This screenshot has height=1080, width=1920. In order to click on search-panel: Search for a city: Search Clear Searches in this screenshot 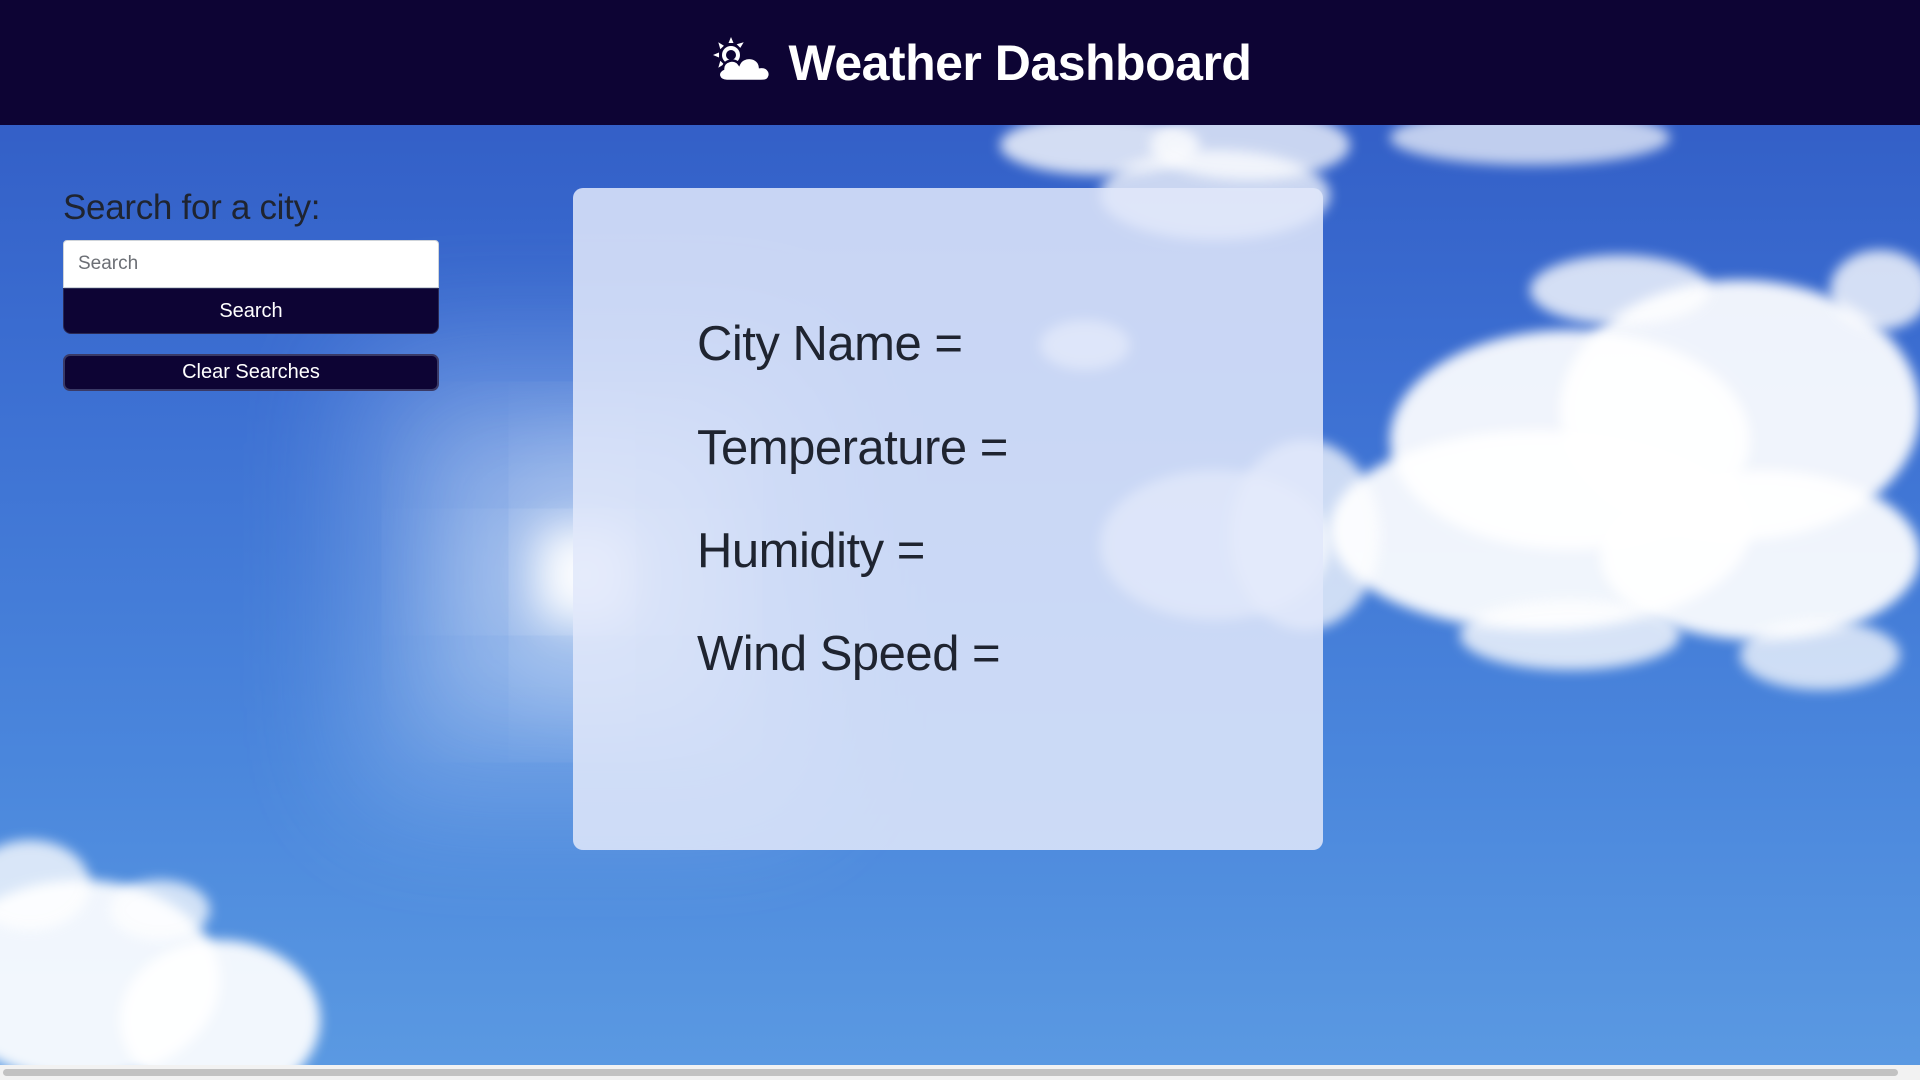, I will do `click(251, 289)`.